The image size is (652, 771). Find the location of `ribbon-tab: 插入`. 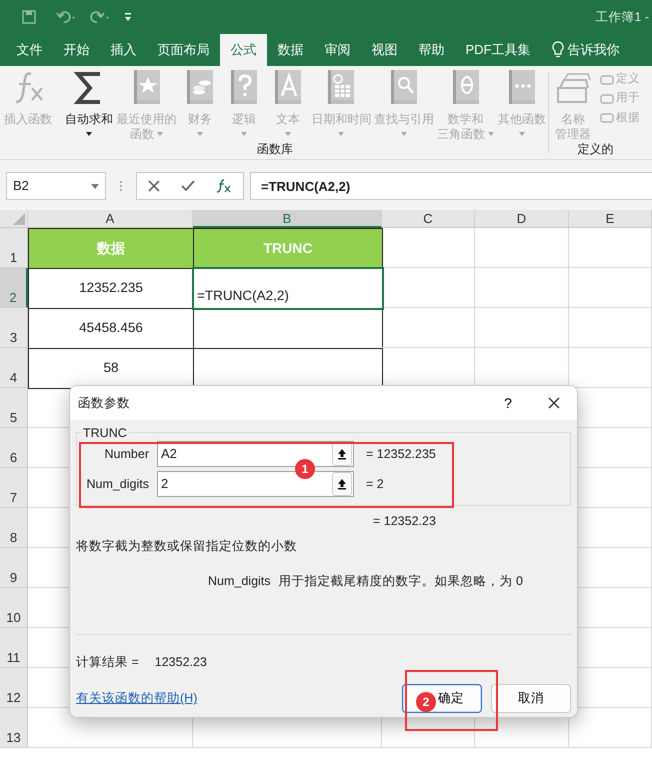

ribbon-tab: 插入 is located at coordinates (123, 50).